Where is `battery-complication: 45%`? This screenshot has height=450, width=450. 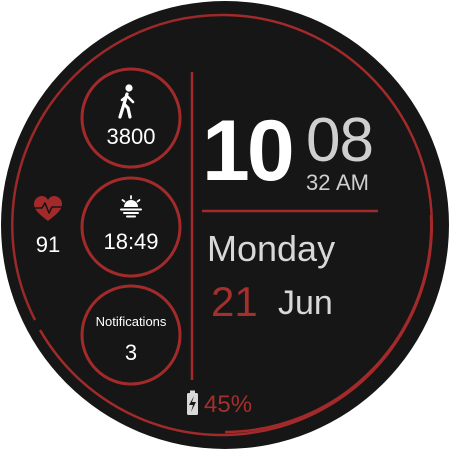 battery-complication: 45% is located at coordinates (244, 405).